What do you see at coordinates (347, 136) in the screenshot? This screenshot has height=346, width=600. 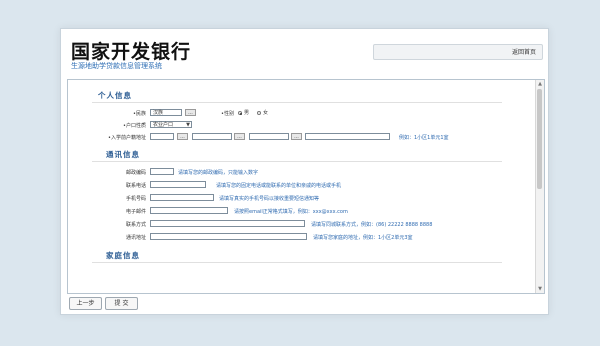 I see `address-detail-input` at bounding box center [347, 136].